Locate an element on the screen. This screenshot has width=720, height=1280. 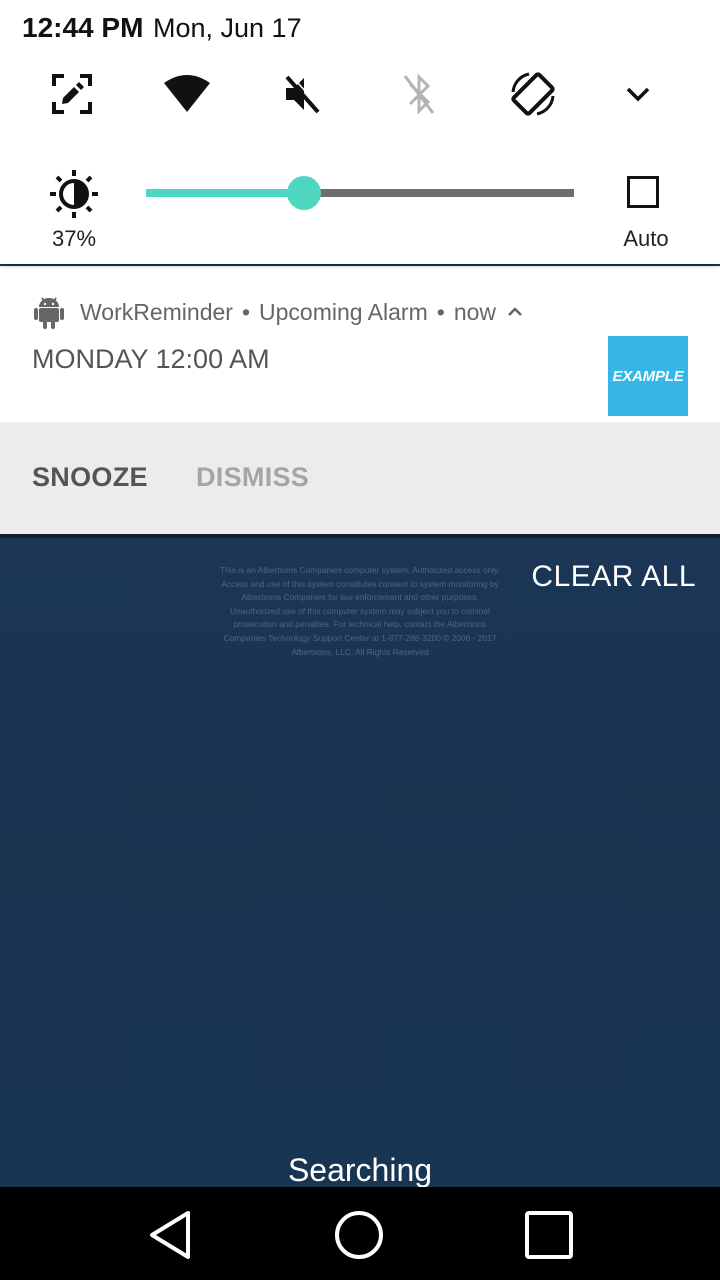
recents-icon is located at coordinates (549, 1235).